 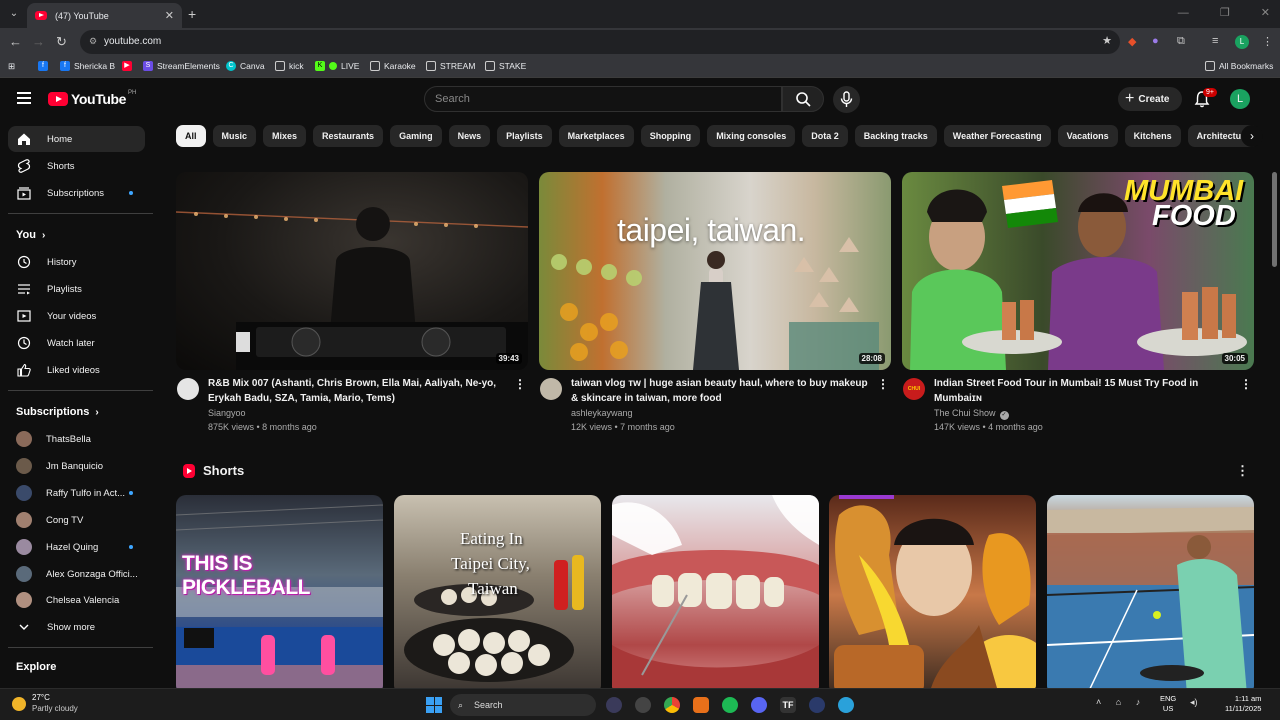 What do you see at coordinates (803, 99) in the screenshot?
I see `search-button` at bounding box center [803, 99].